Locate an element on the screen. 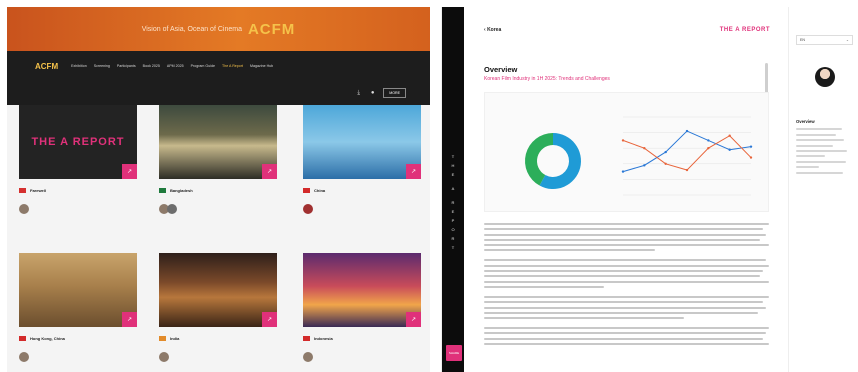 This screenshot has height=372, width=858. report-card: ↗ Indonesia is located at coordinates (362, 307).